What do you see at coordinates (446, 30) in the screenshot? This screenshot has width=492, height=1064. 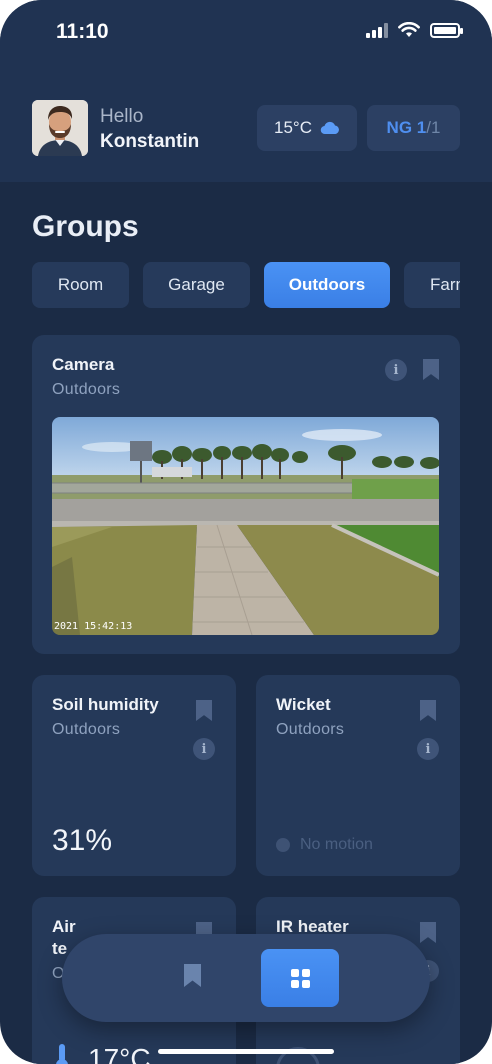 I see `battery-icon` at bounding box center [446, 30].